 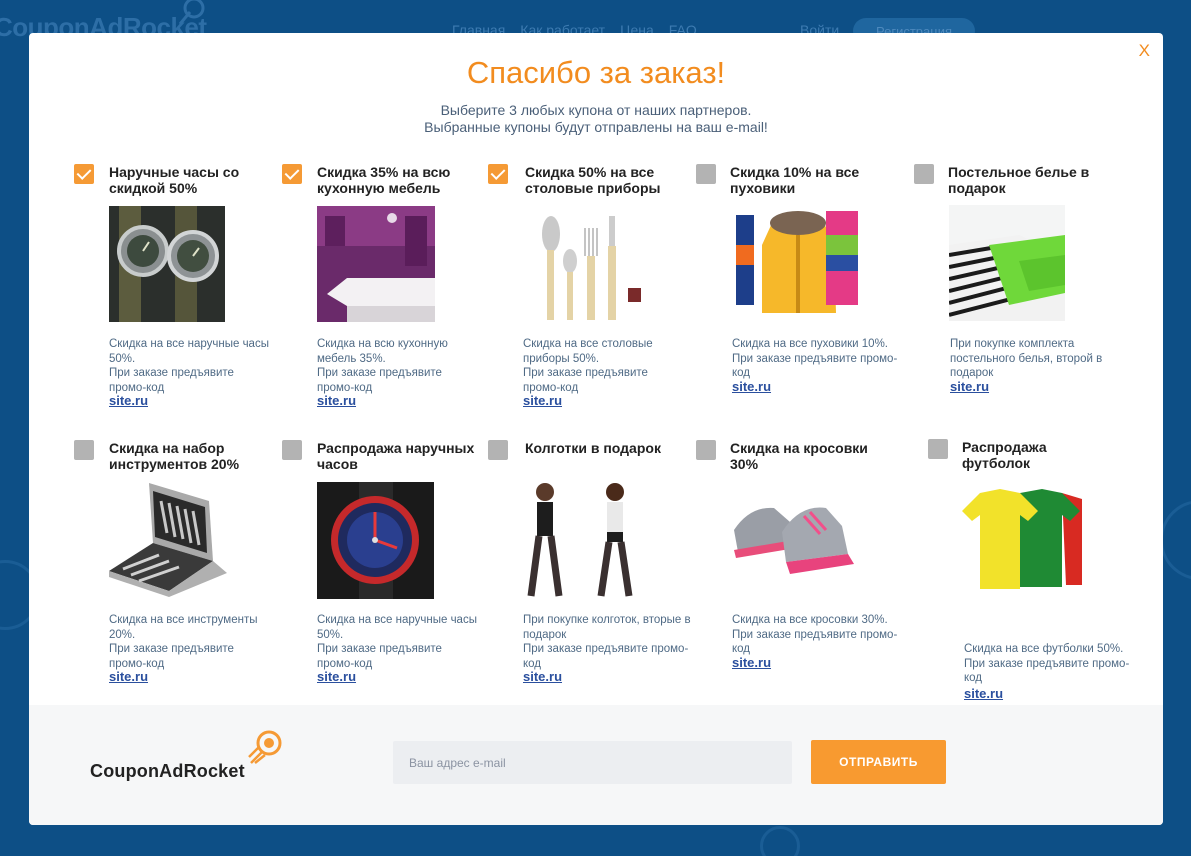 What do you see at coordinates (375, 540) in the screenshot?
I see `wristwatch-photo` at bounding box center [375, 540].